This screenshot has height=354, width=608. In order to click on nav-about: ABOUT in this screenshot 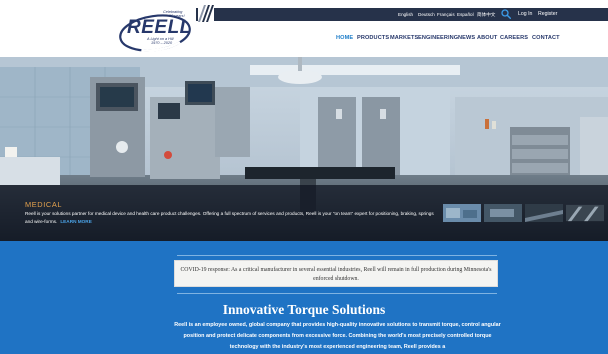, I will do `click(487, 38)`.